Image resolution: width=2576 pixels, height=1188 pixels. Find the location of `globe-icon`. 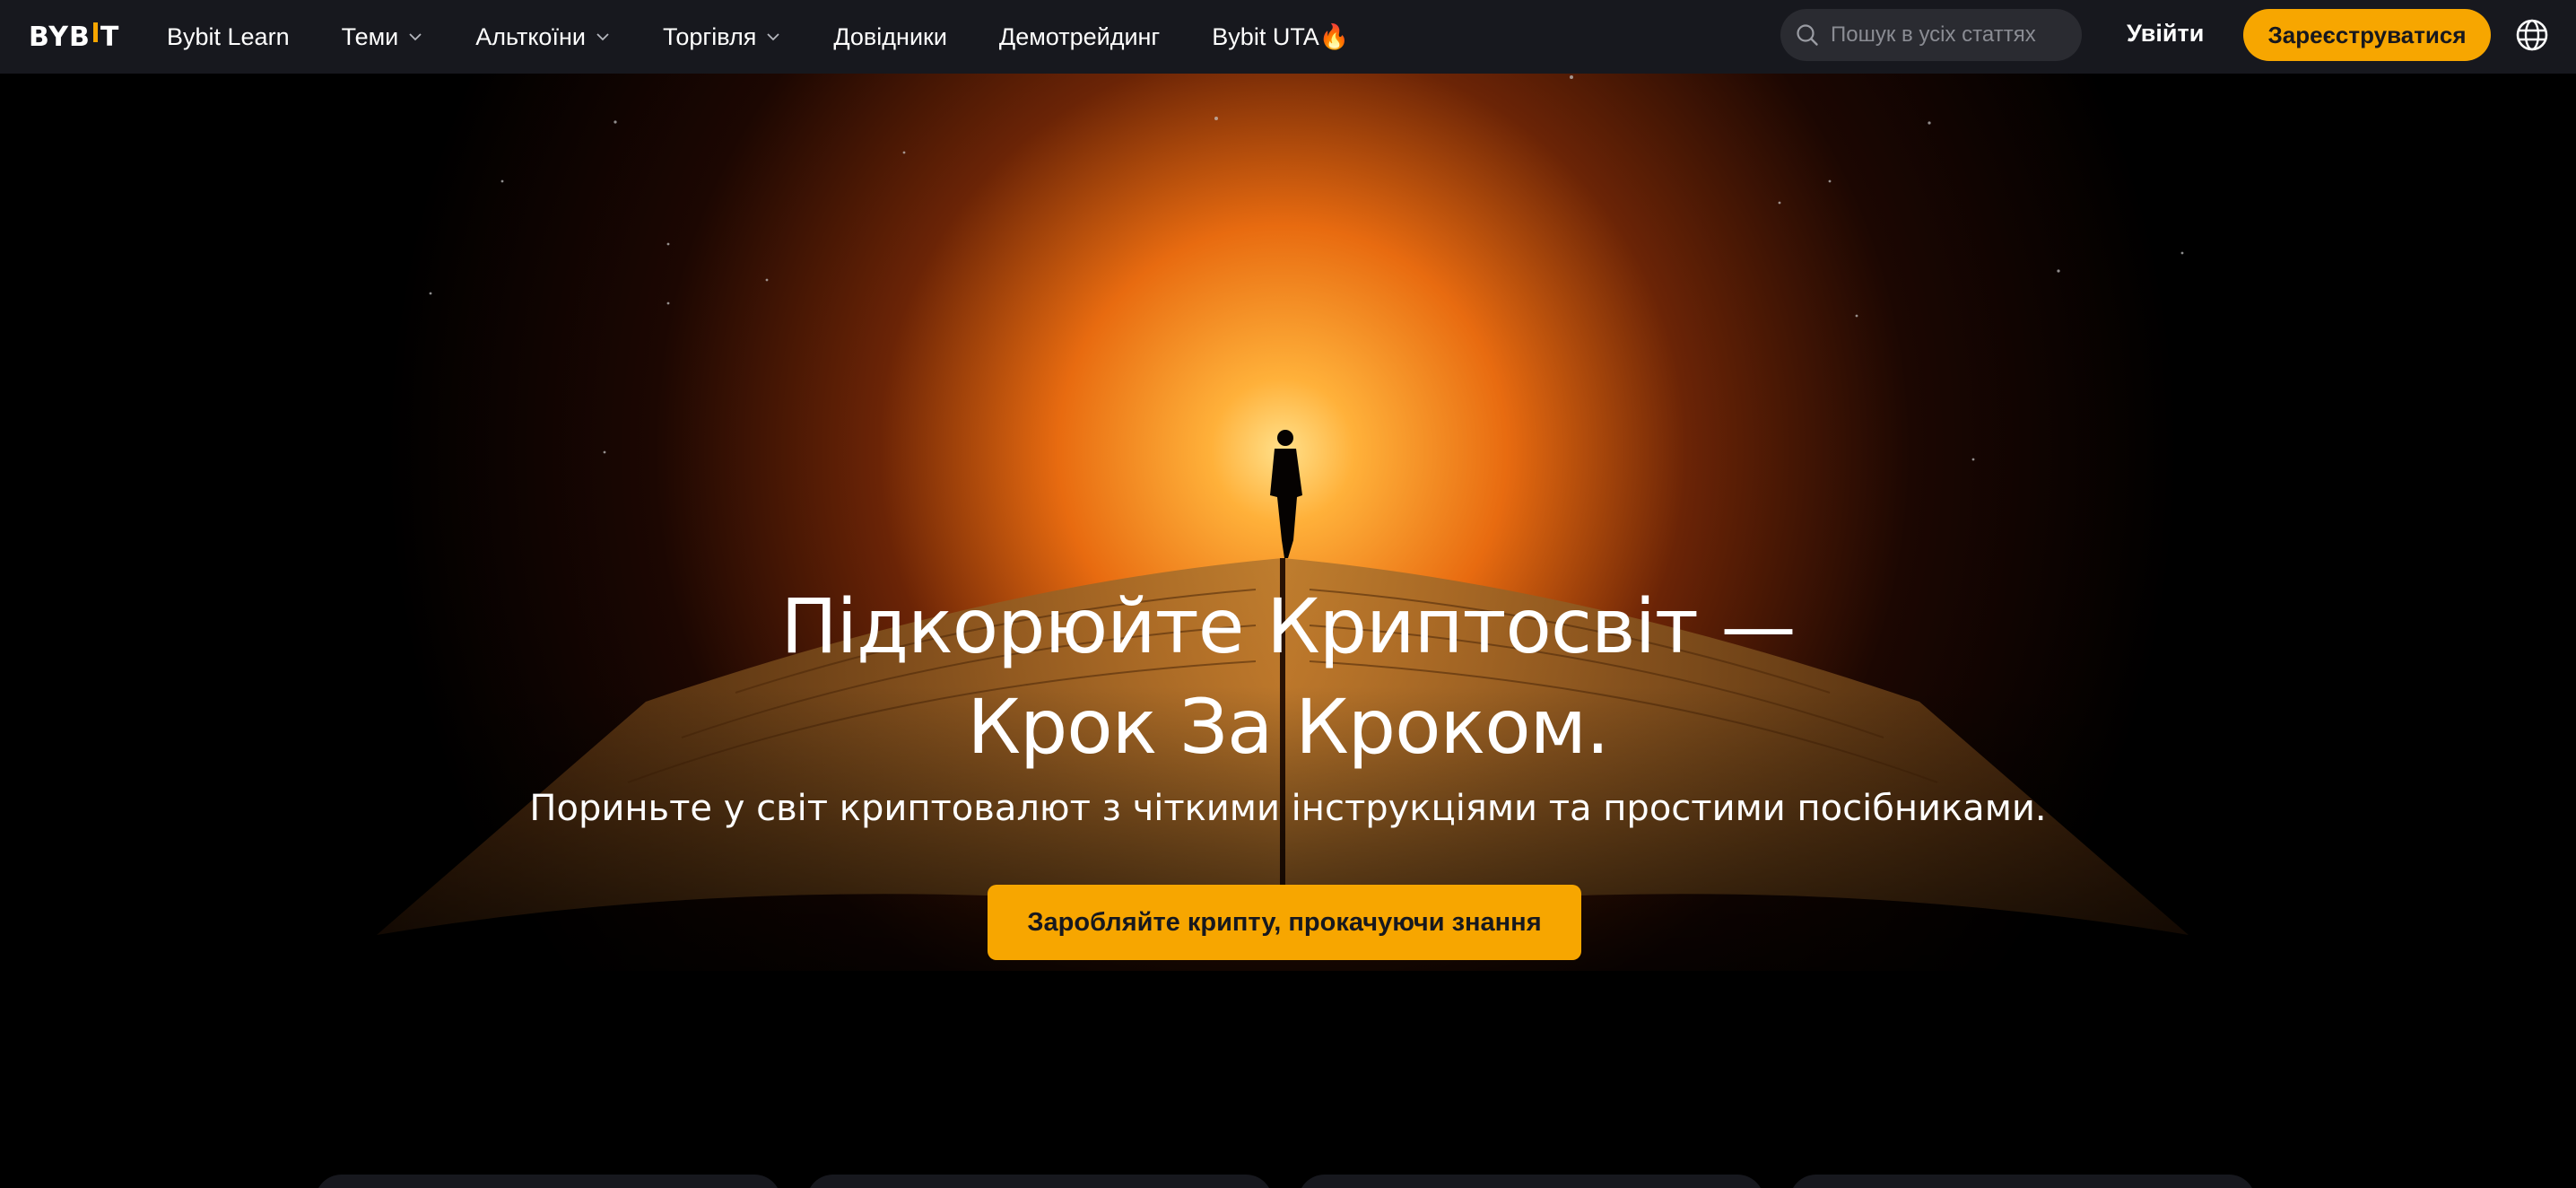

globe-icon is located at coordinates (2532, 35).